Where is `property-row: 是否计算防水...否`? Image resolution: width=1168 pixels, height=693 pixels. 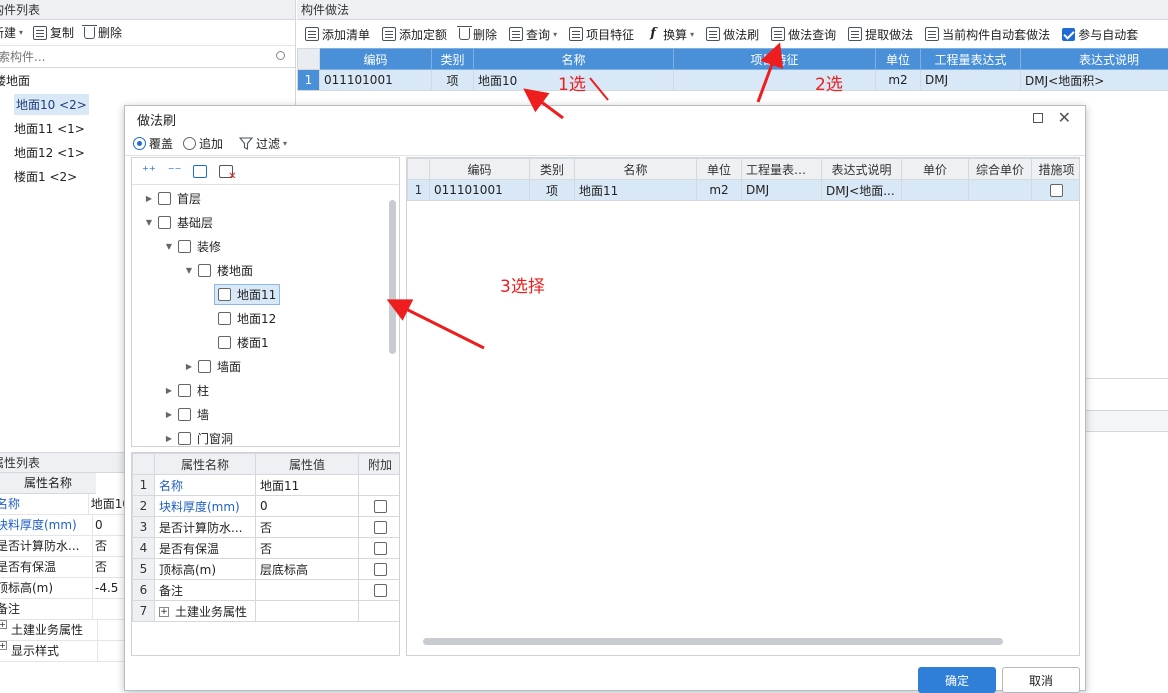 property-row: 是否计算防水...否 is located at coordinates (65, 546).